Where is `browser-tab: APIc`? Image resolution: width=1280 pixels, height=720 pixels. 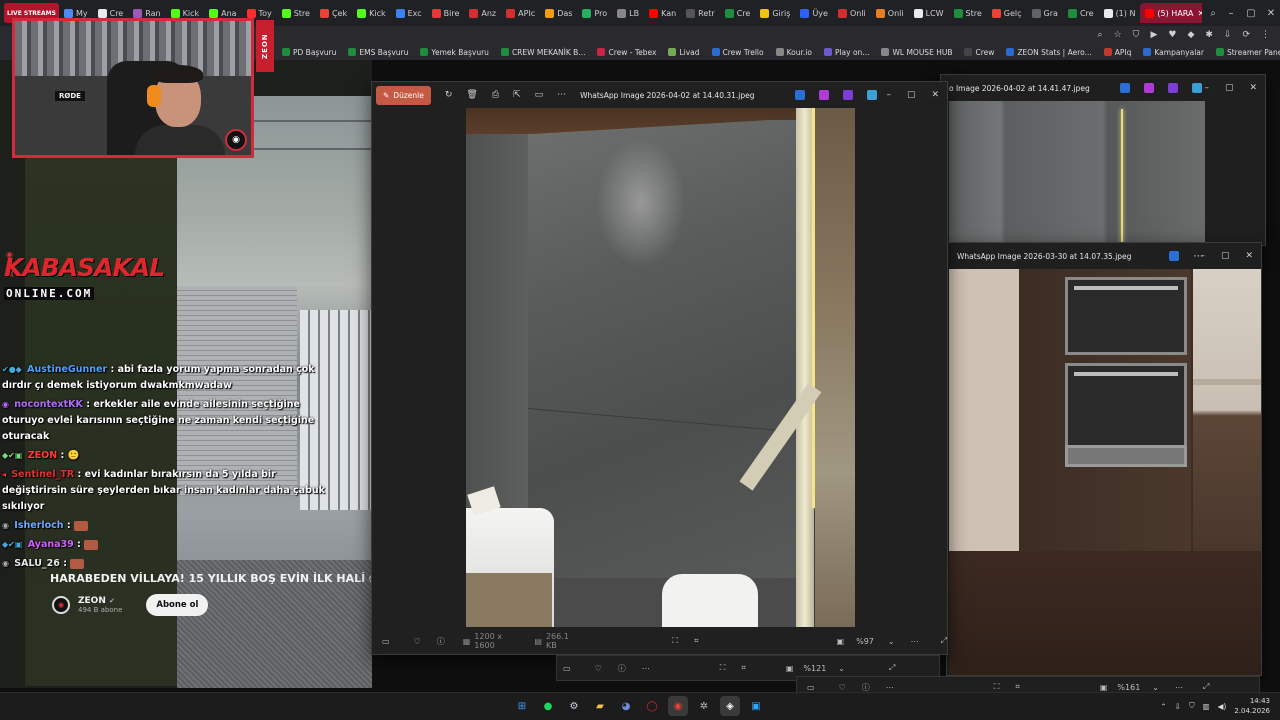 browser-tab: APIc is located at coordinates (520, 13).